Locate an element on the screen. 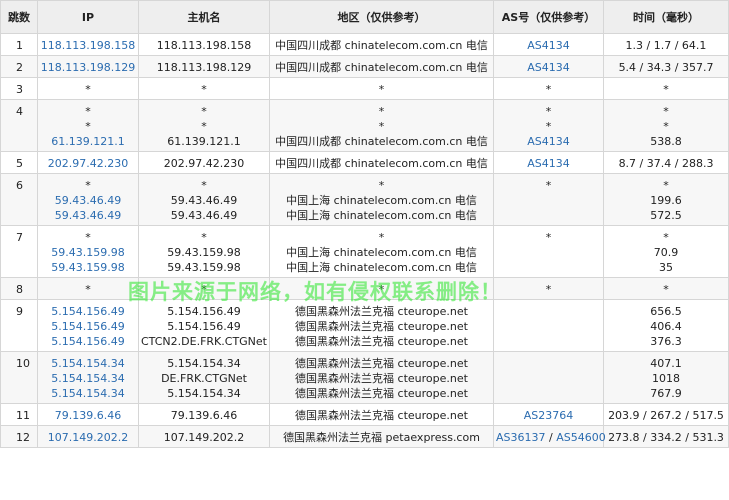  as-link: AS23764 is located at coordinates (549, 415).